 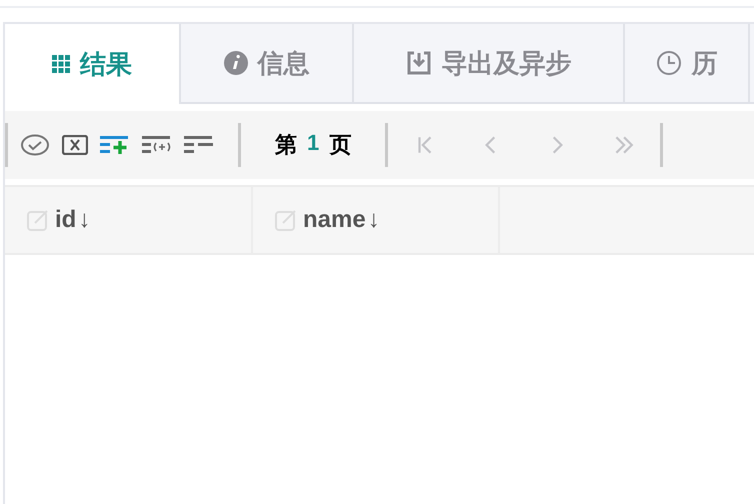 I want to click on add-row-icon, so click(x=115, y=145).